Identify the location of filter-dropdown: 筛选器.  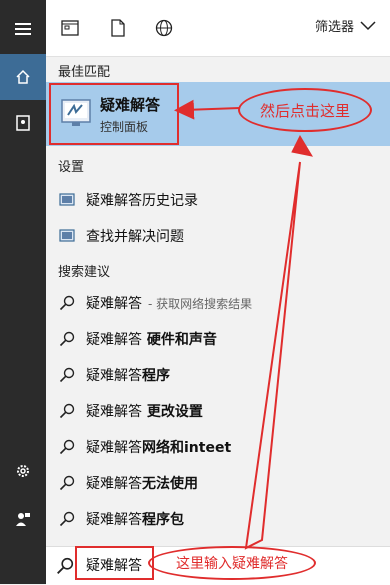
(345, 25).